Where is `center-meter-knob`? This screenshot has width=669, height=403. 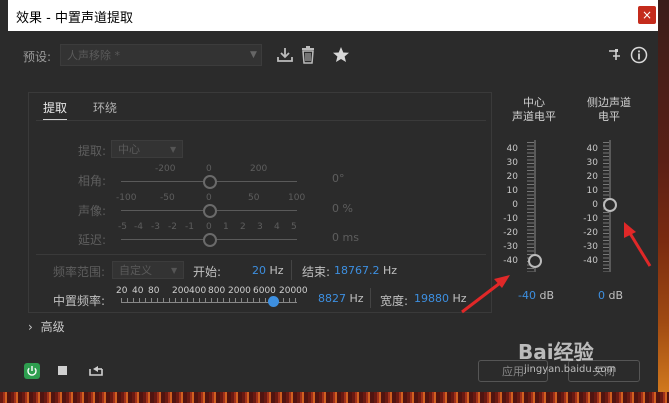 center-meter-knob is located at coordinates (535, 261).